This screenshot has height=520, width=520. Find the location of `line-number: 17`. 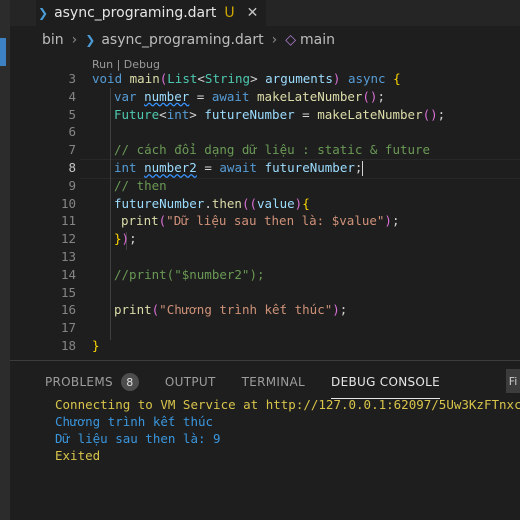

line-number: 17 is located at coordinates (68, 328).